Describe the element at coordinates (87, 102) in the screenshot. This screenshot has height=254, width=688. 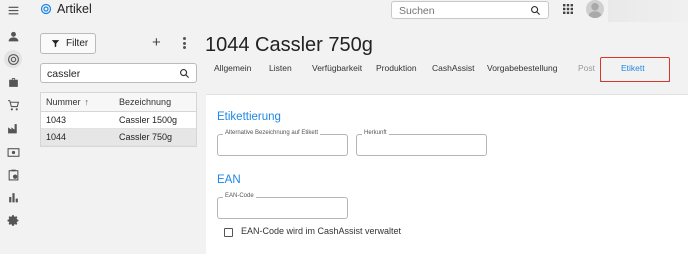
I see `sort-ascending-icon: ↑` at that location.